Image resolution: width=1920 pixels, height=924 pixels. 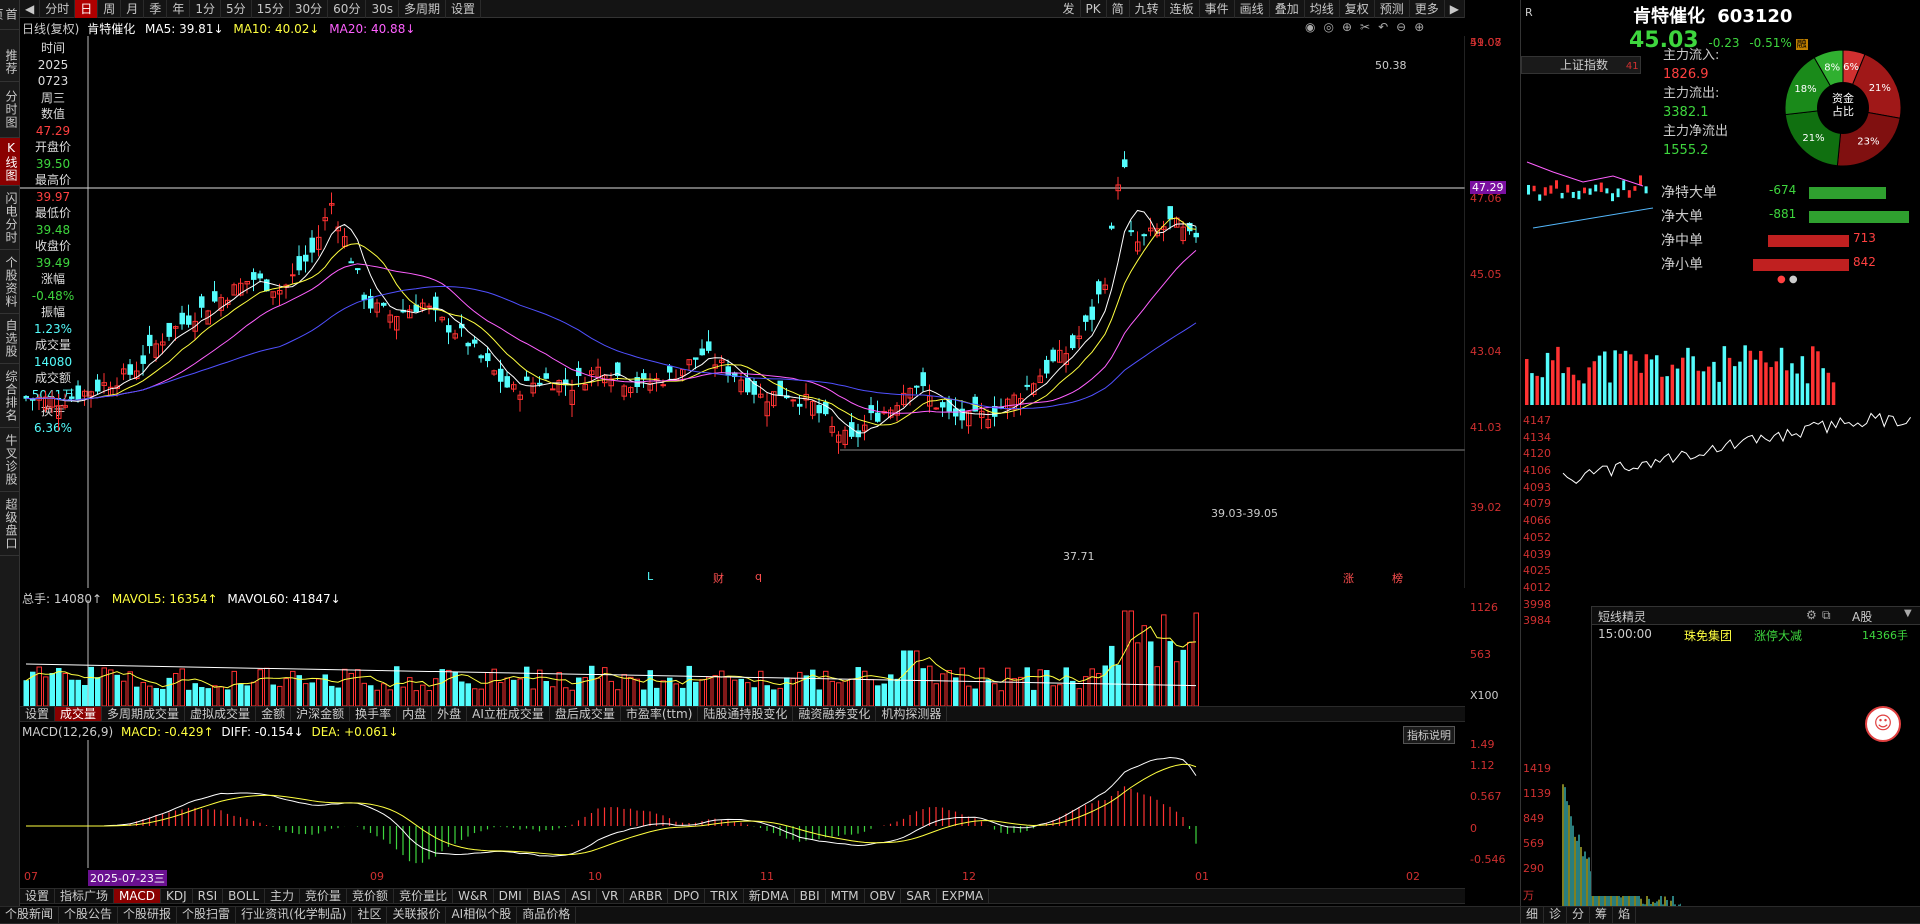 What do you see at coordinates (1811, 615) in the screenshot?
I see `settings-icon: ⚙` at bounding box center [1811, 615].